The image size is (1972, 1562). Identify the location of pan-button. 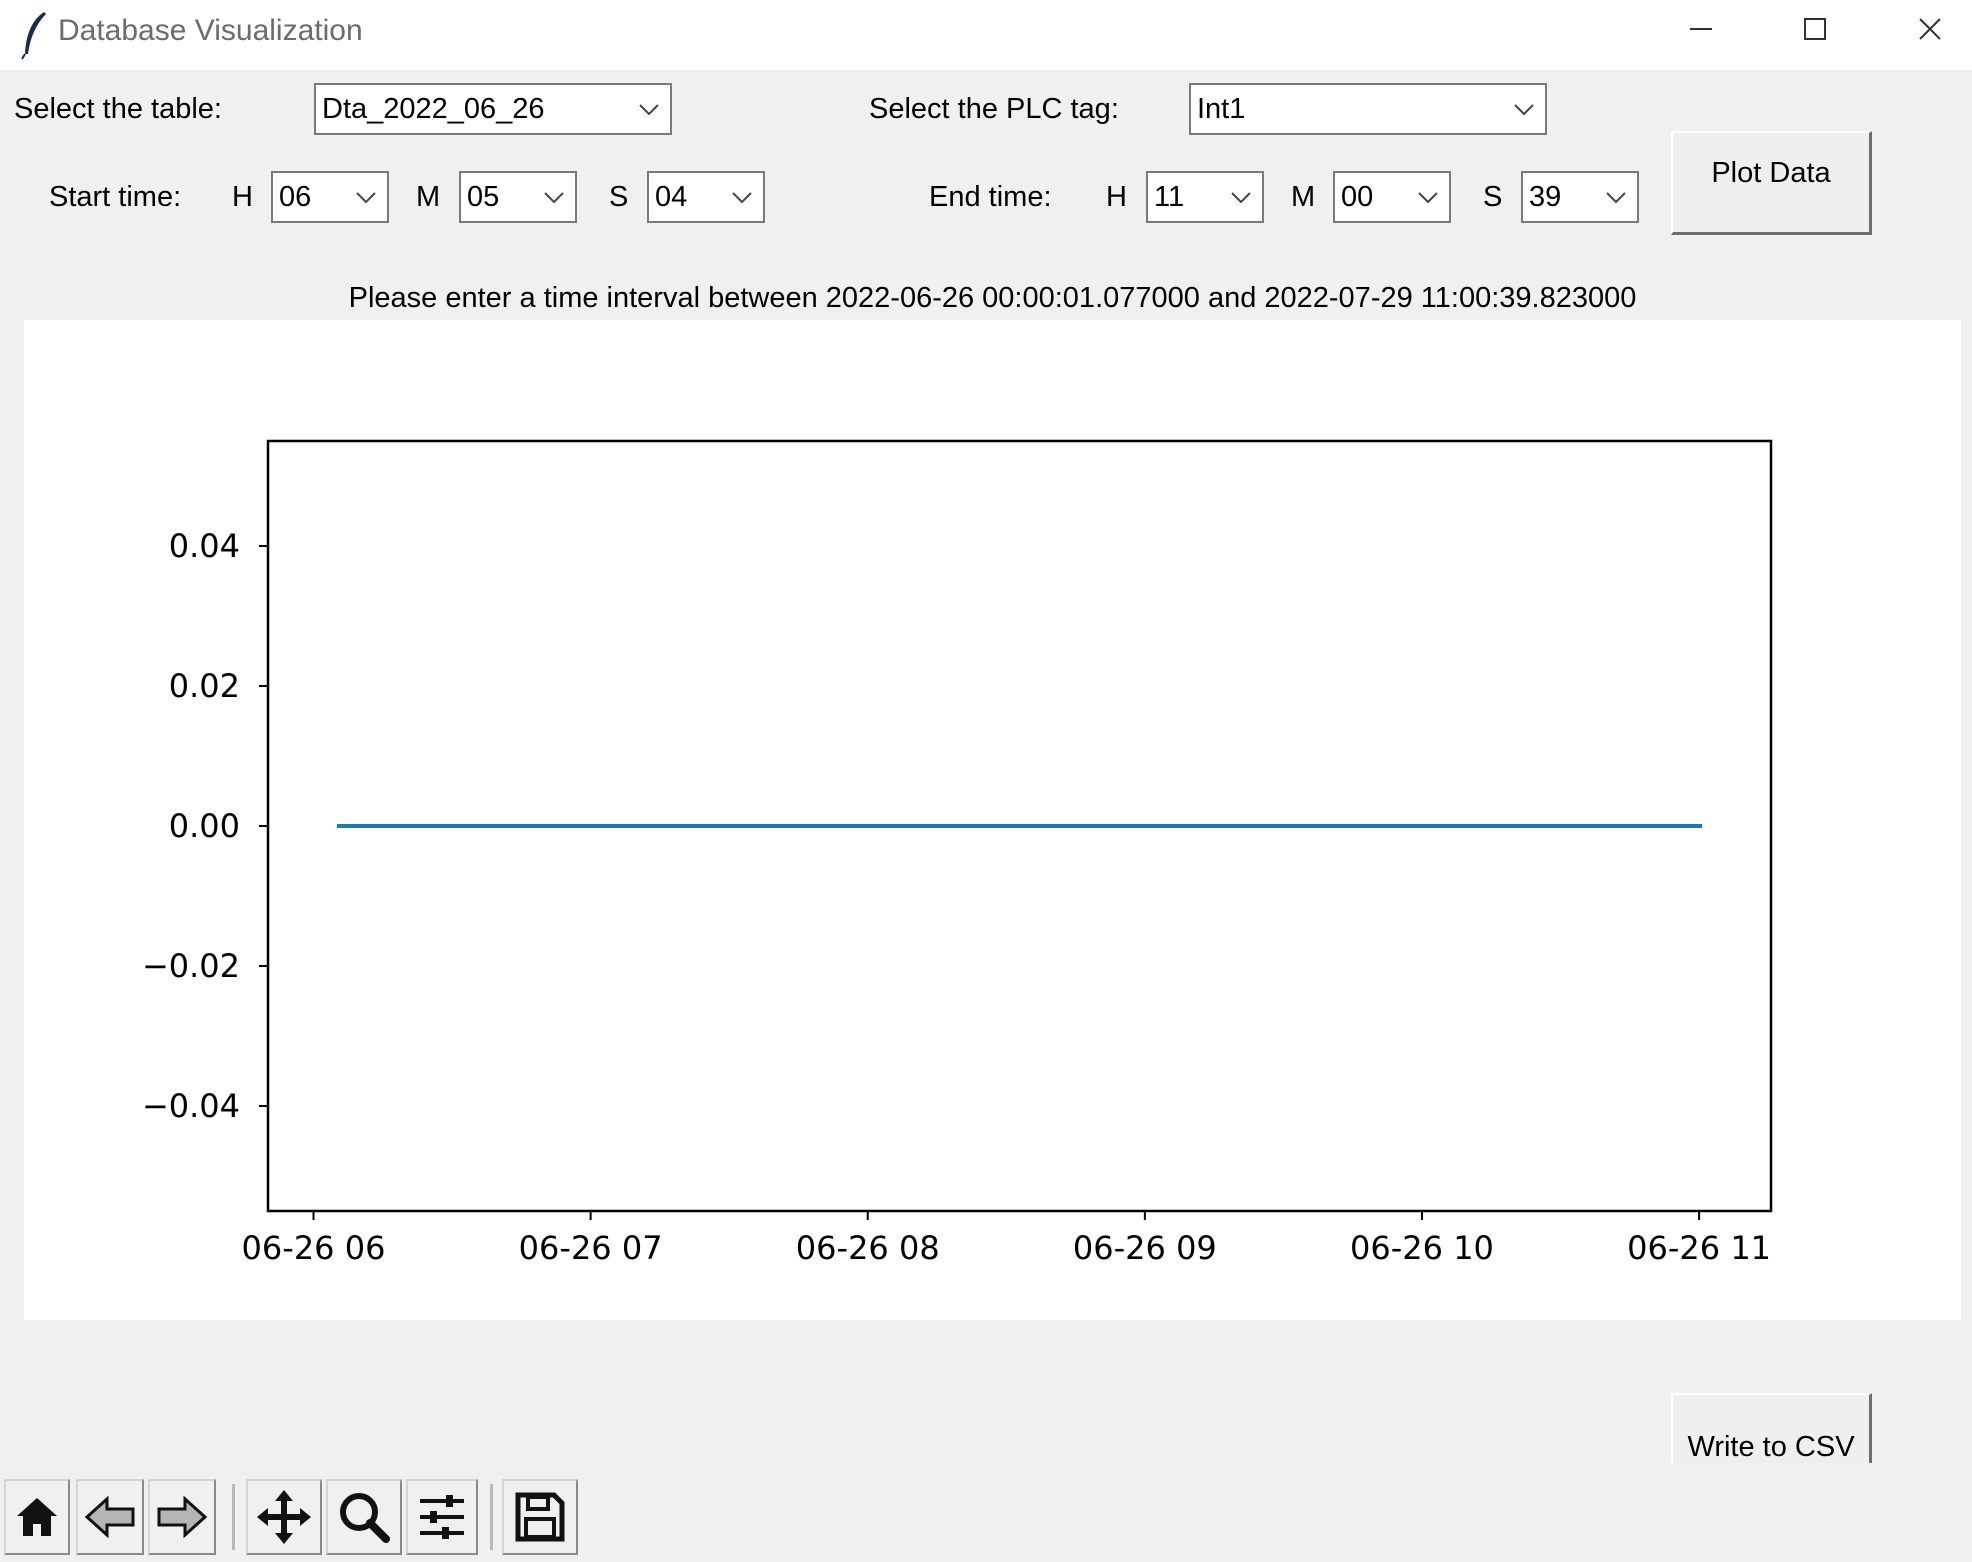
(284, 1517).